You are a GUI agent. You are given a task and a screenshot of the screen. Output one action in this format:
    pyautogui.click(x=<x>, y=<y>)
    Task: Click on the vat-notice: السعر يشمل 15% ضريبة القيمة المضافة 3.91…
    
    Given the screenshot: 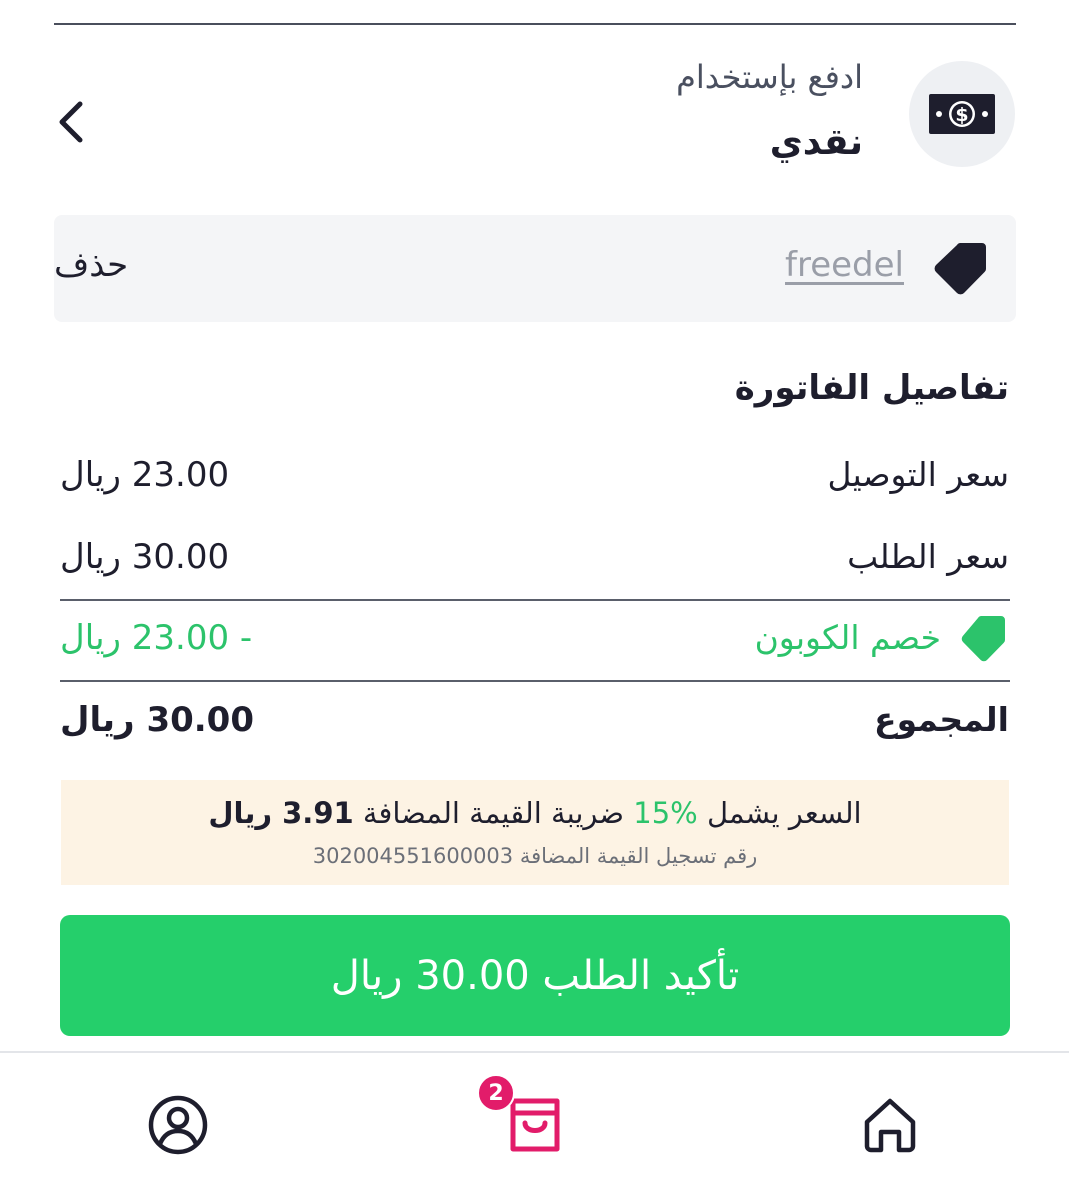 What is the action you would take?
    pyautogui.click(x=535, y=832)
    